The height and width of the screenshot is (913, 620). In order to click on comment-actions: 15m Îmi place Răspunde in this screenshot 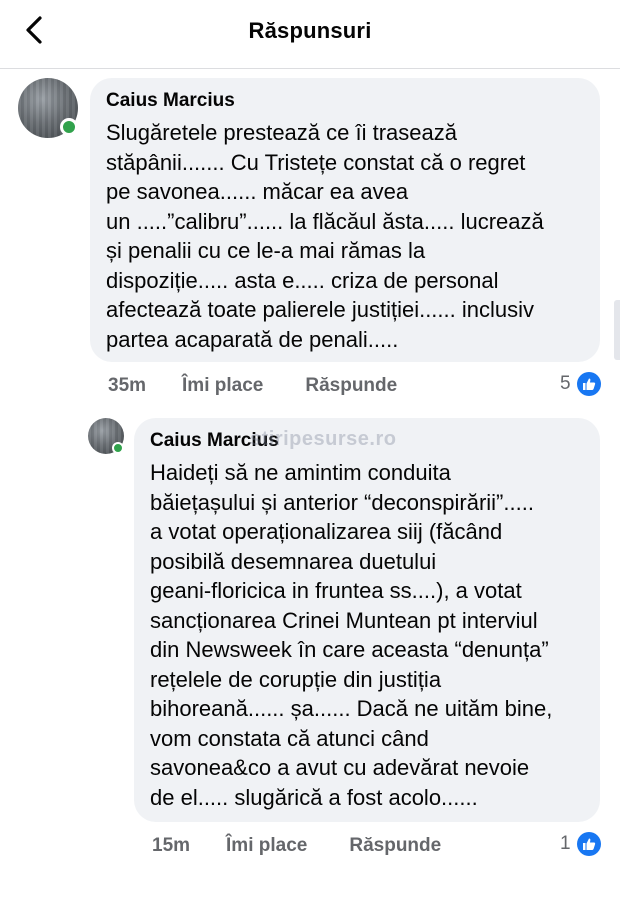, I will do `click(317, 846)`.